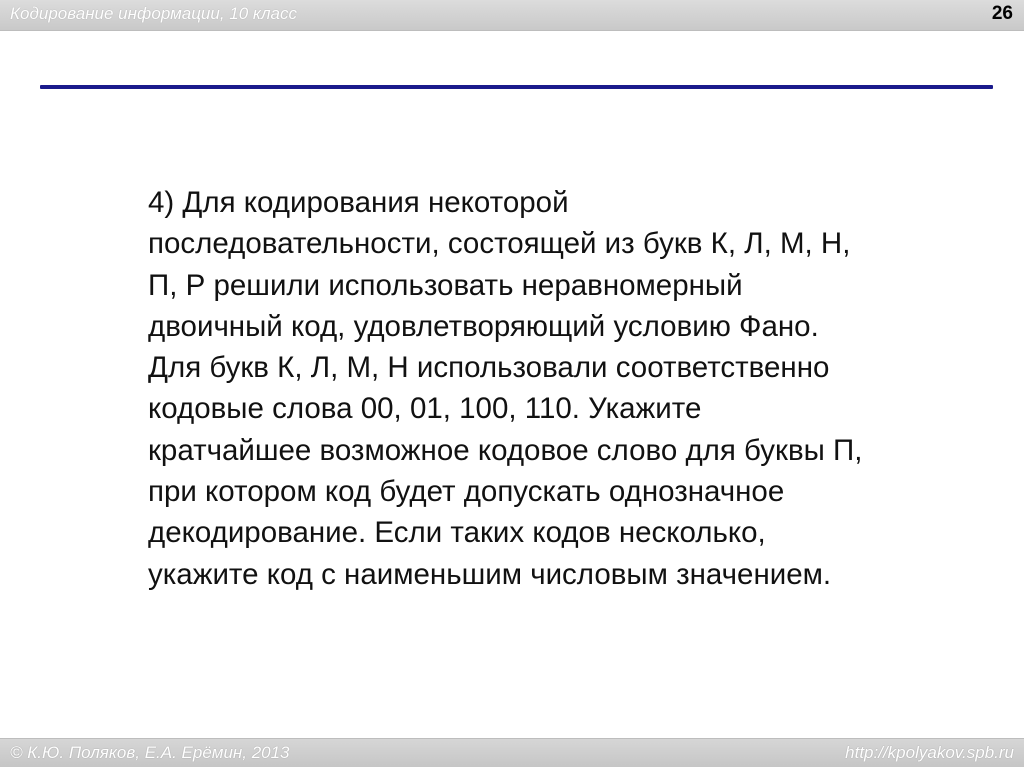 Image resolution: width=1024 pixels, height=767 pixels. Describe the element at coordinates (516, 87) in the screenshot. I see `title-divider` at that location.